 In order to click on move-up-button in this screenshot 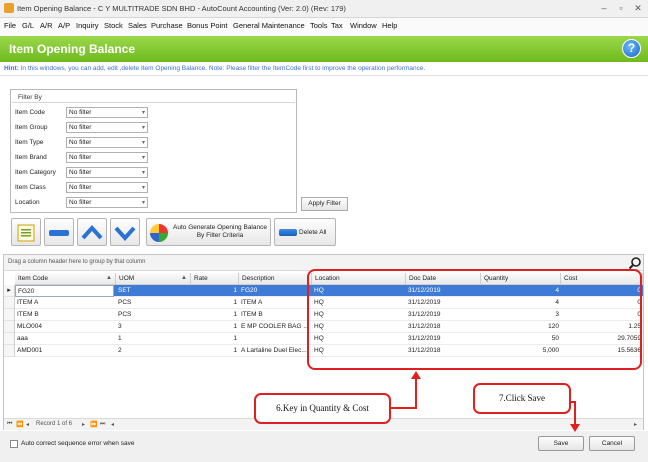, I will do `click(92, 232)`.